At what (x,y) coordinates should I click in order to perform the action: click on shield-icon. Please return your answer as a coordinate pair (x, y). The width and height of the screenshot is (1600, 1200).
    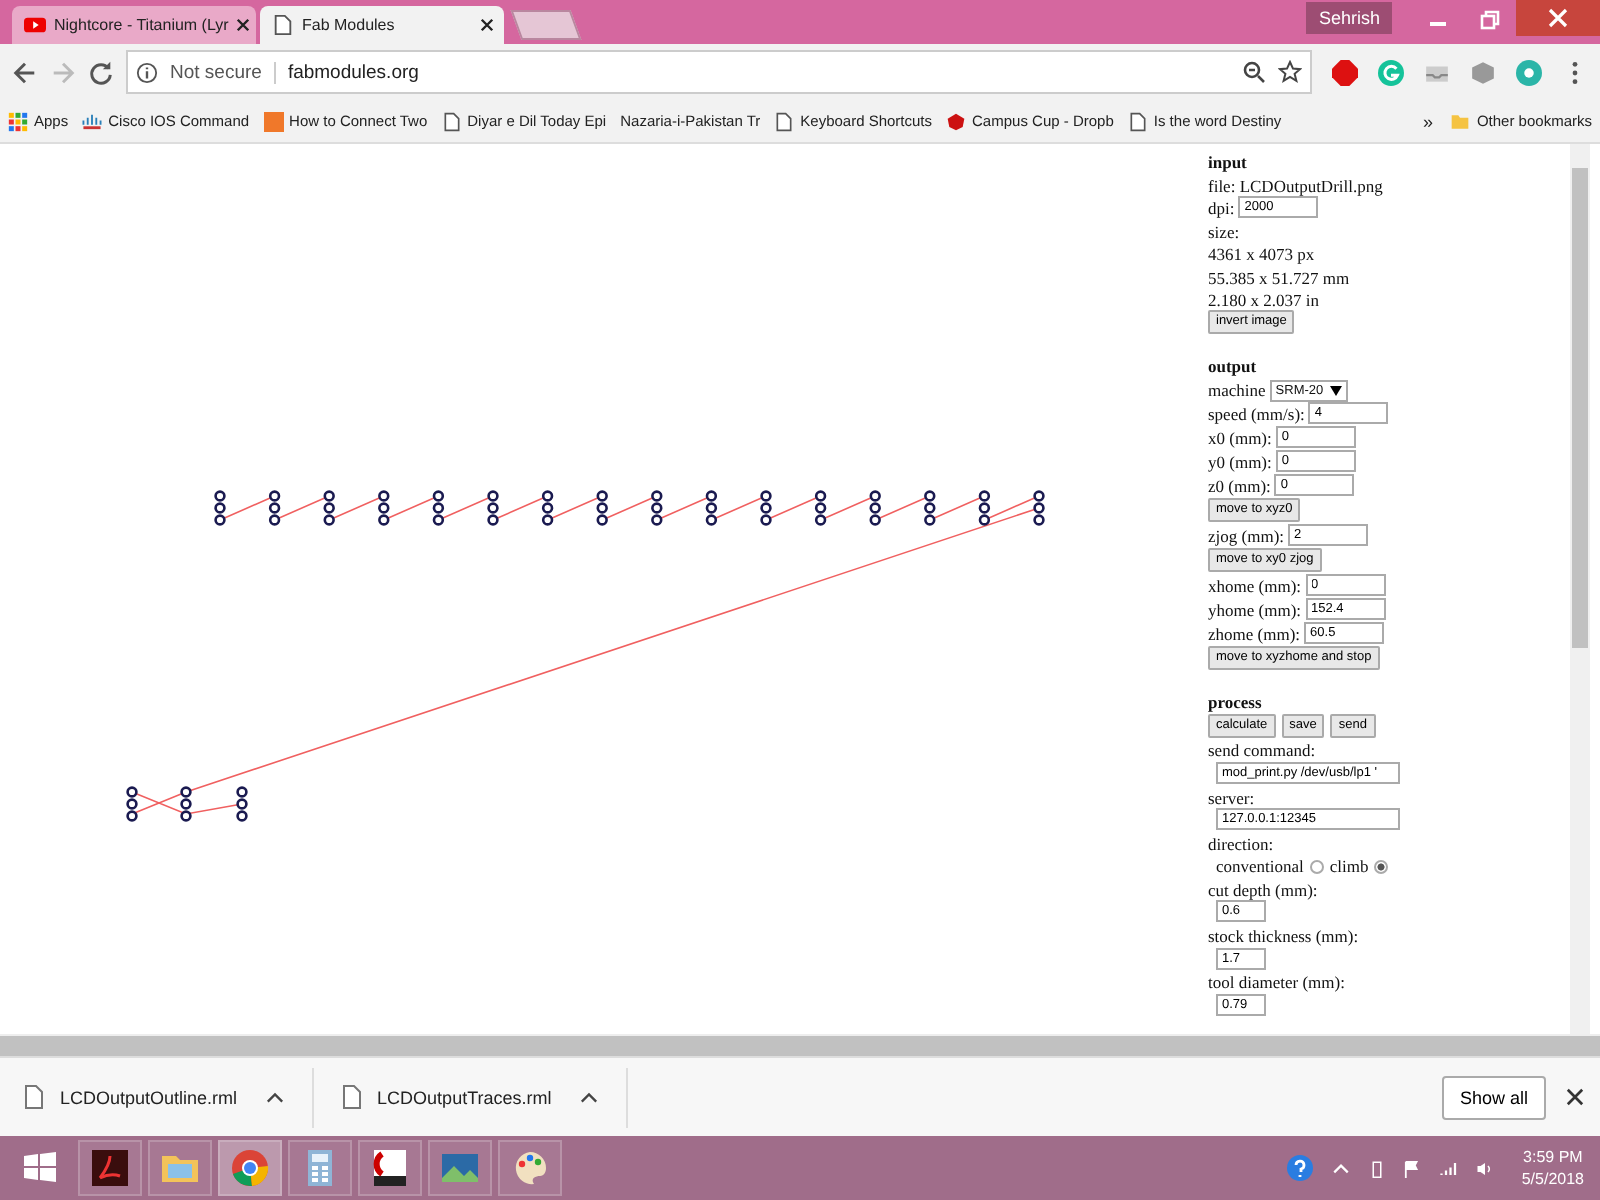
    Looking at the image, I should click on (956, 121).